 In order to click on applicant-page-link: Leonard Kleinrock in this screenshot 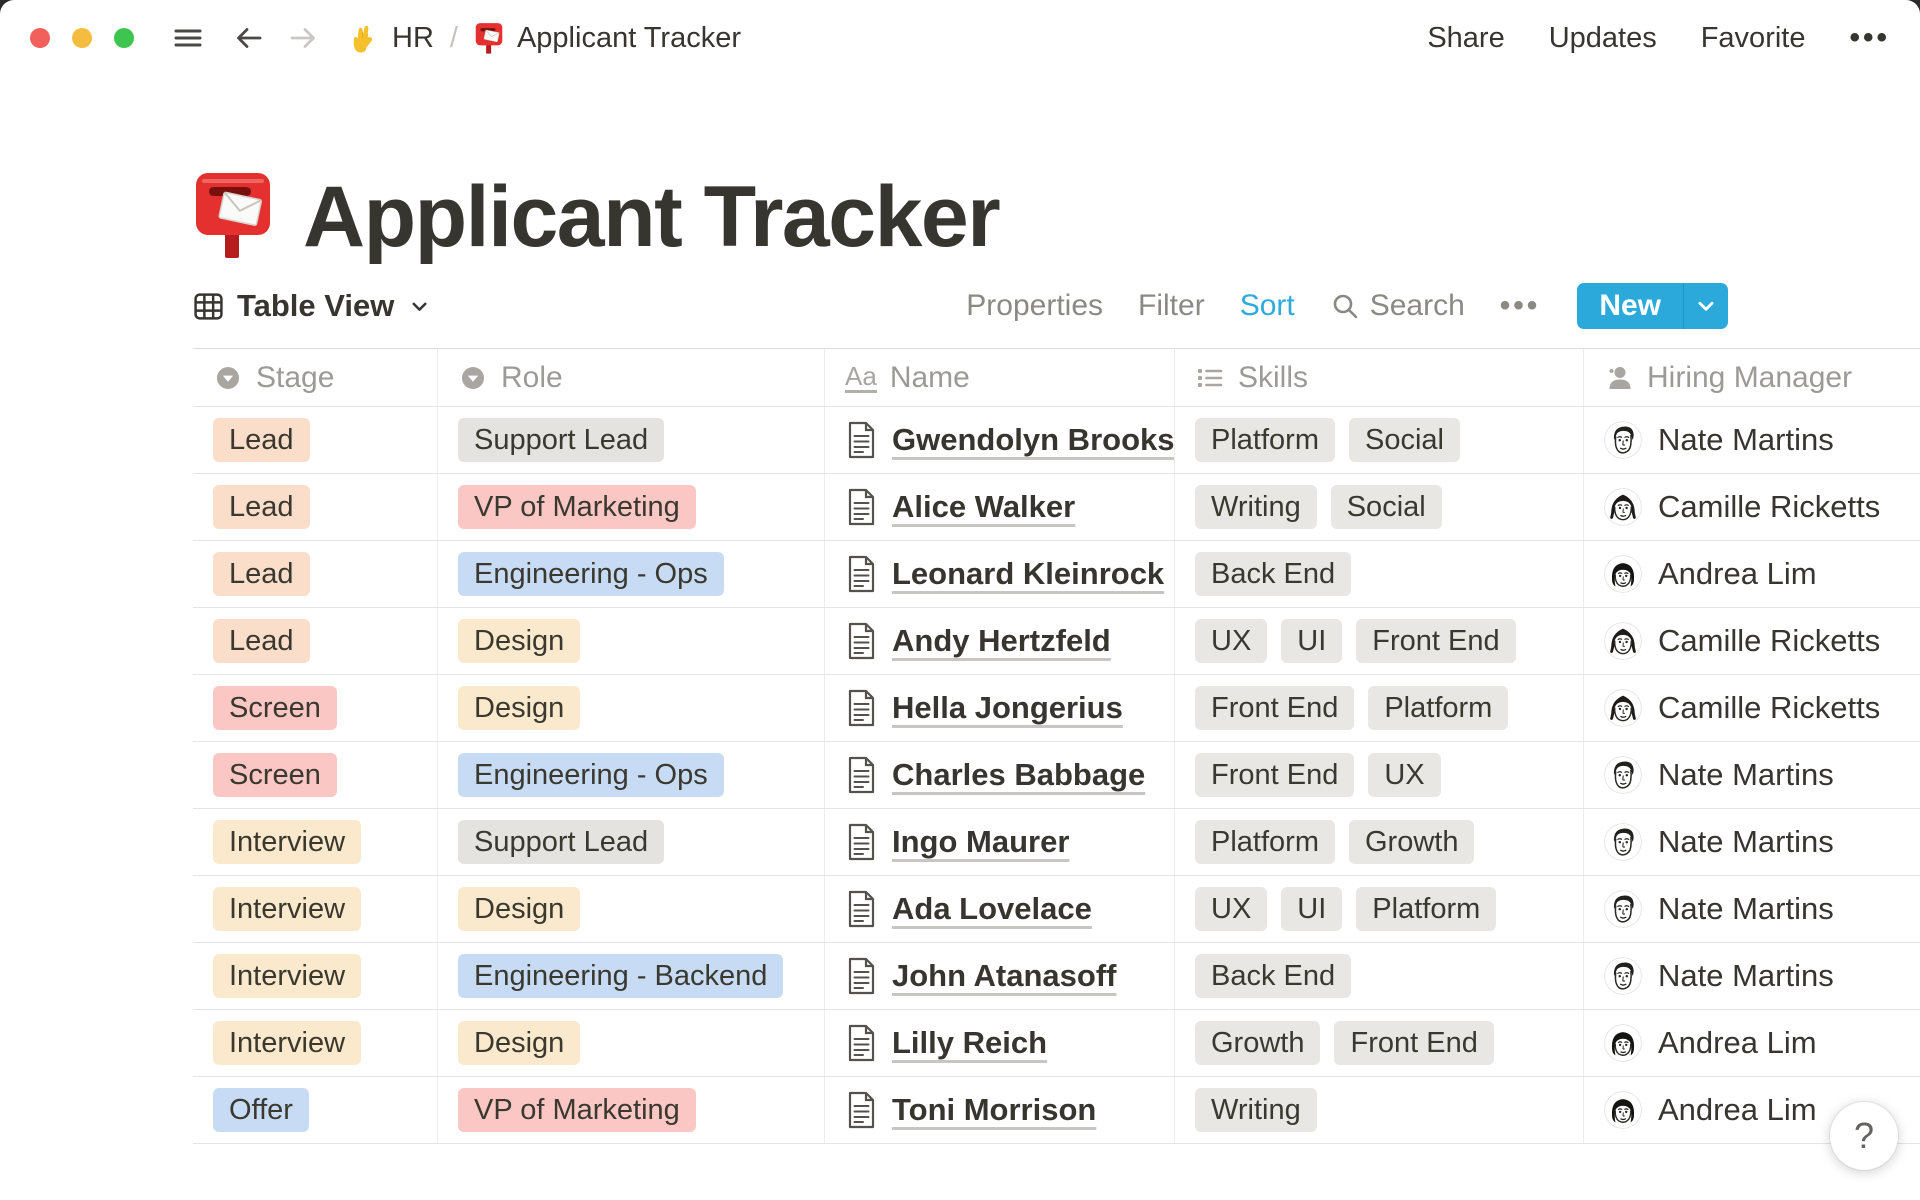, I will do `click(1028, 574)`.